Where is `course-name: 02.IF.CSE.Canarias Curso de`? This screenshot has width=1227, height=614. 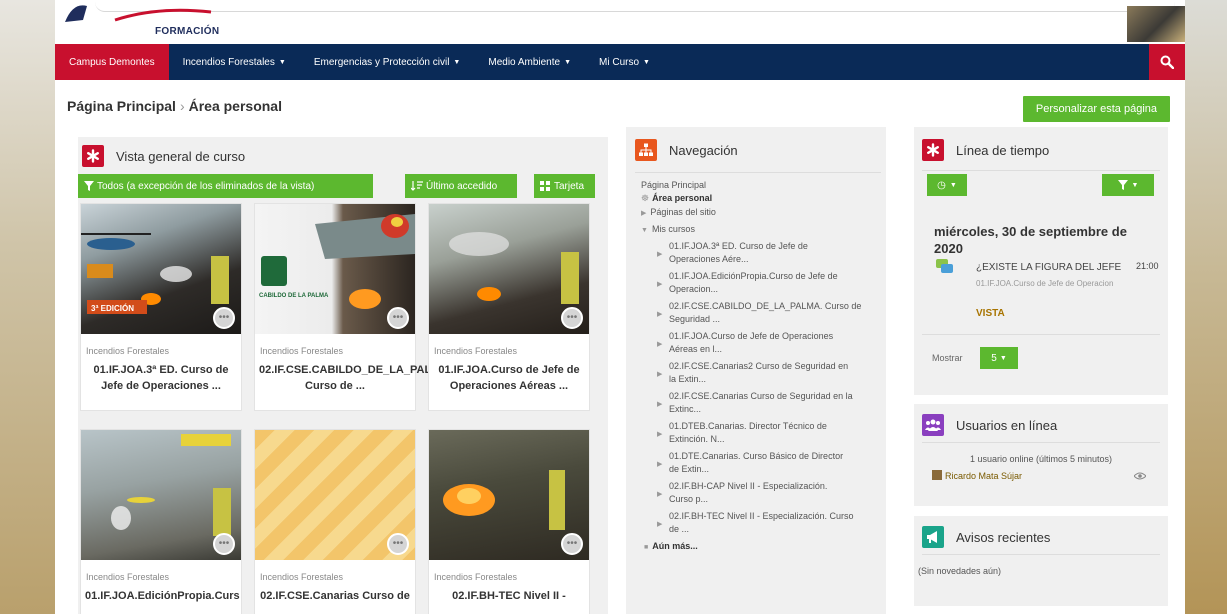
course-name: 02.IF.CSE.Canarias Curso de is located at coordinates (335, 593).